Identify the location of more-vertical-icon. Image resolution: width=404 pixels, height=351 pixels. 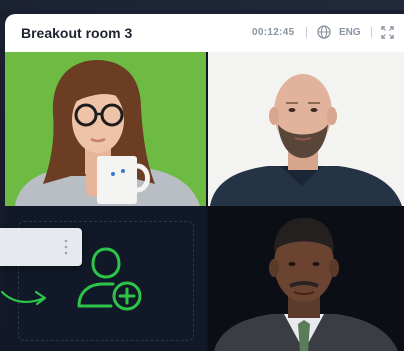
(66, 247).